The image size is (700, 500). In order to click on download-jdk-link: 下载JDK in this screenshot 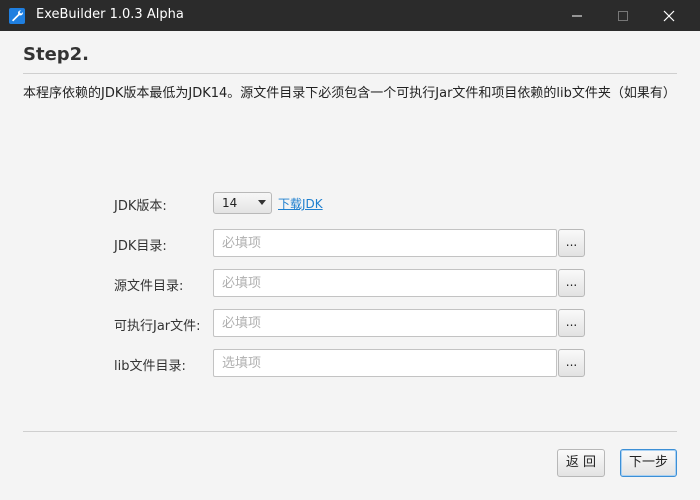, I will do `click(300, 203)`.